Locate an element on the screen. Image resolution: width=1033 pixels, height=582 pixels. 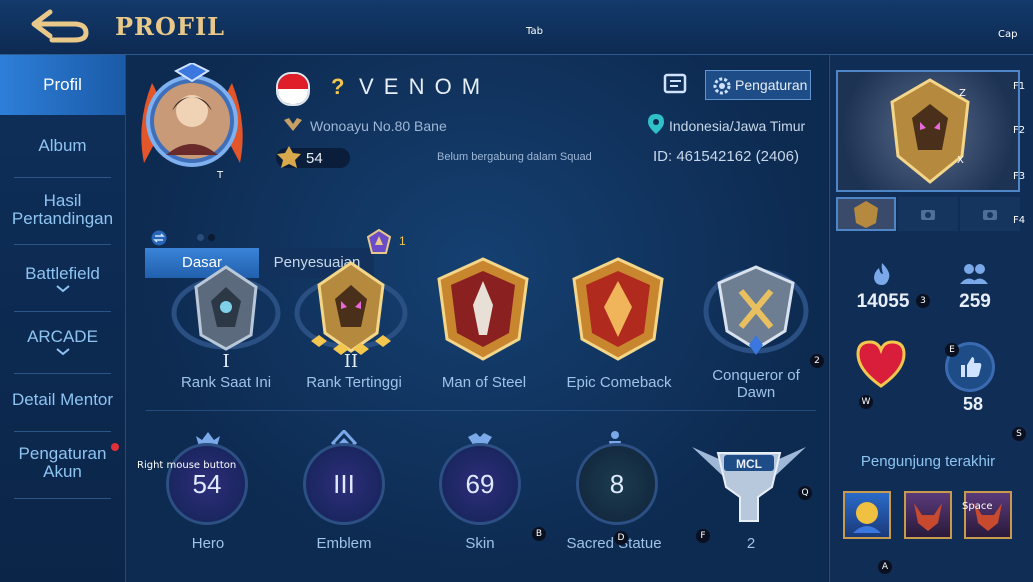
avatar-frame-icon is located at coordinates (192, 114).